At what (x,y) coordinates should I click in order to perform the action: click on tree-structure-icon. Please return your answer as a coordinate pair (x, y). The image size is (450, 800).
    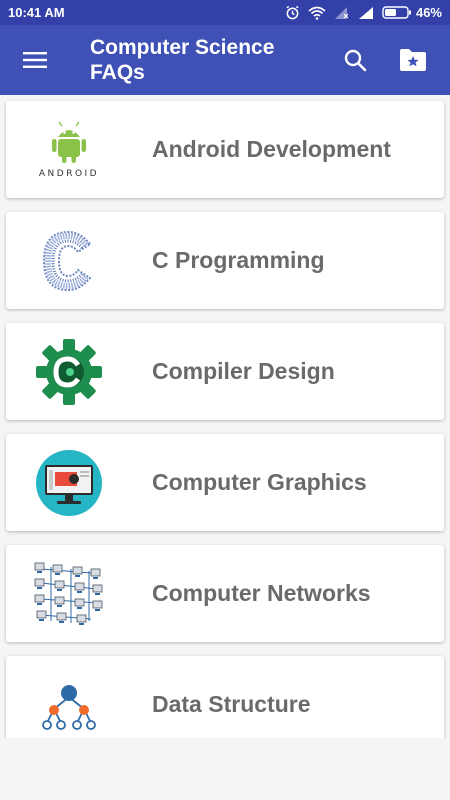
    Looking at the image, I should click on (69, 707).